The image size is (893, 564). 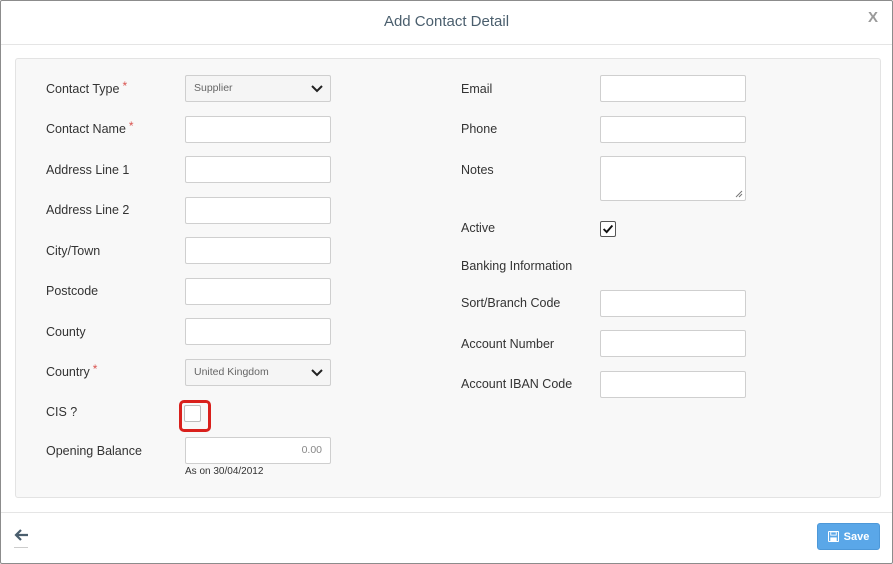 What do you see at coordinates (446, 538) in the screenshot?
I see `modal-footer: Save` at bounding box center [446, 538].